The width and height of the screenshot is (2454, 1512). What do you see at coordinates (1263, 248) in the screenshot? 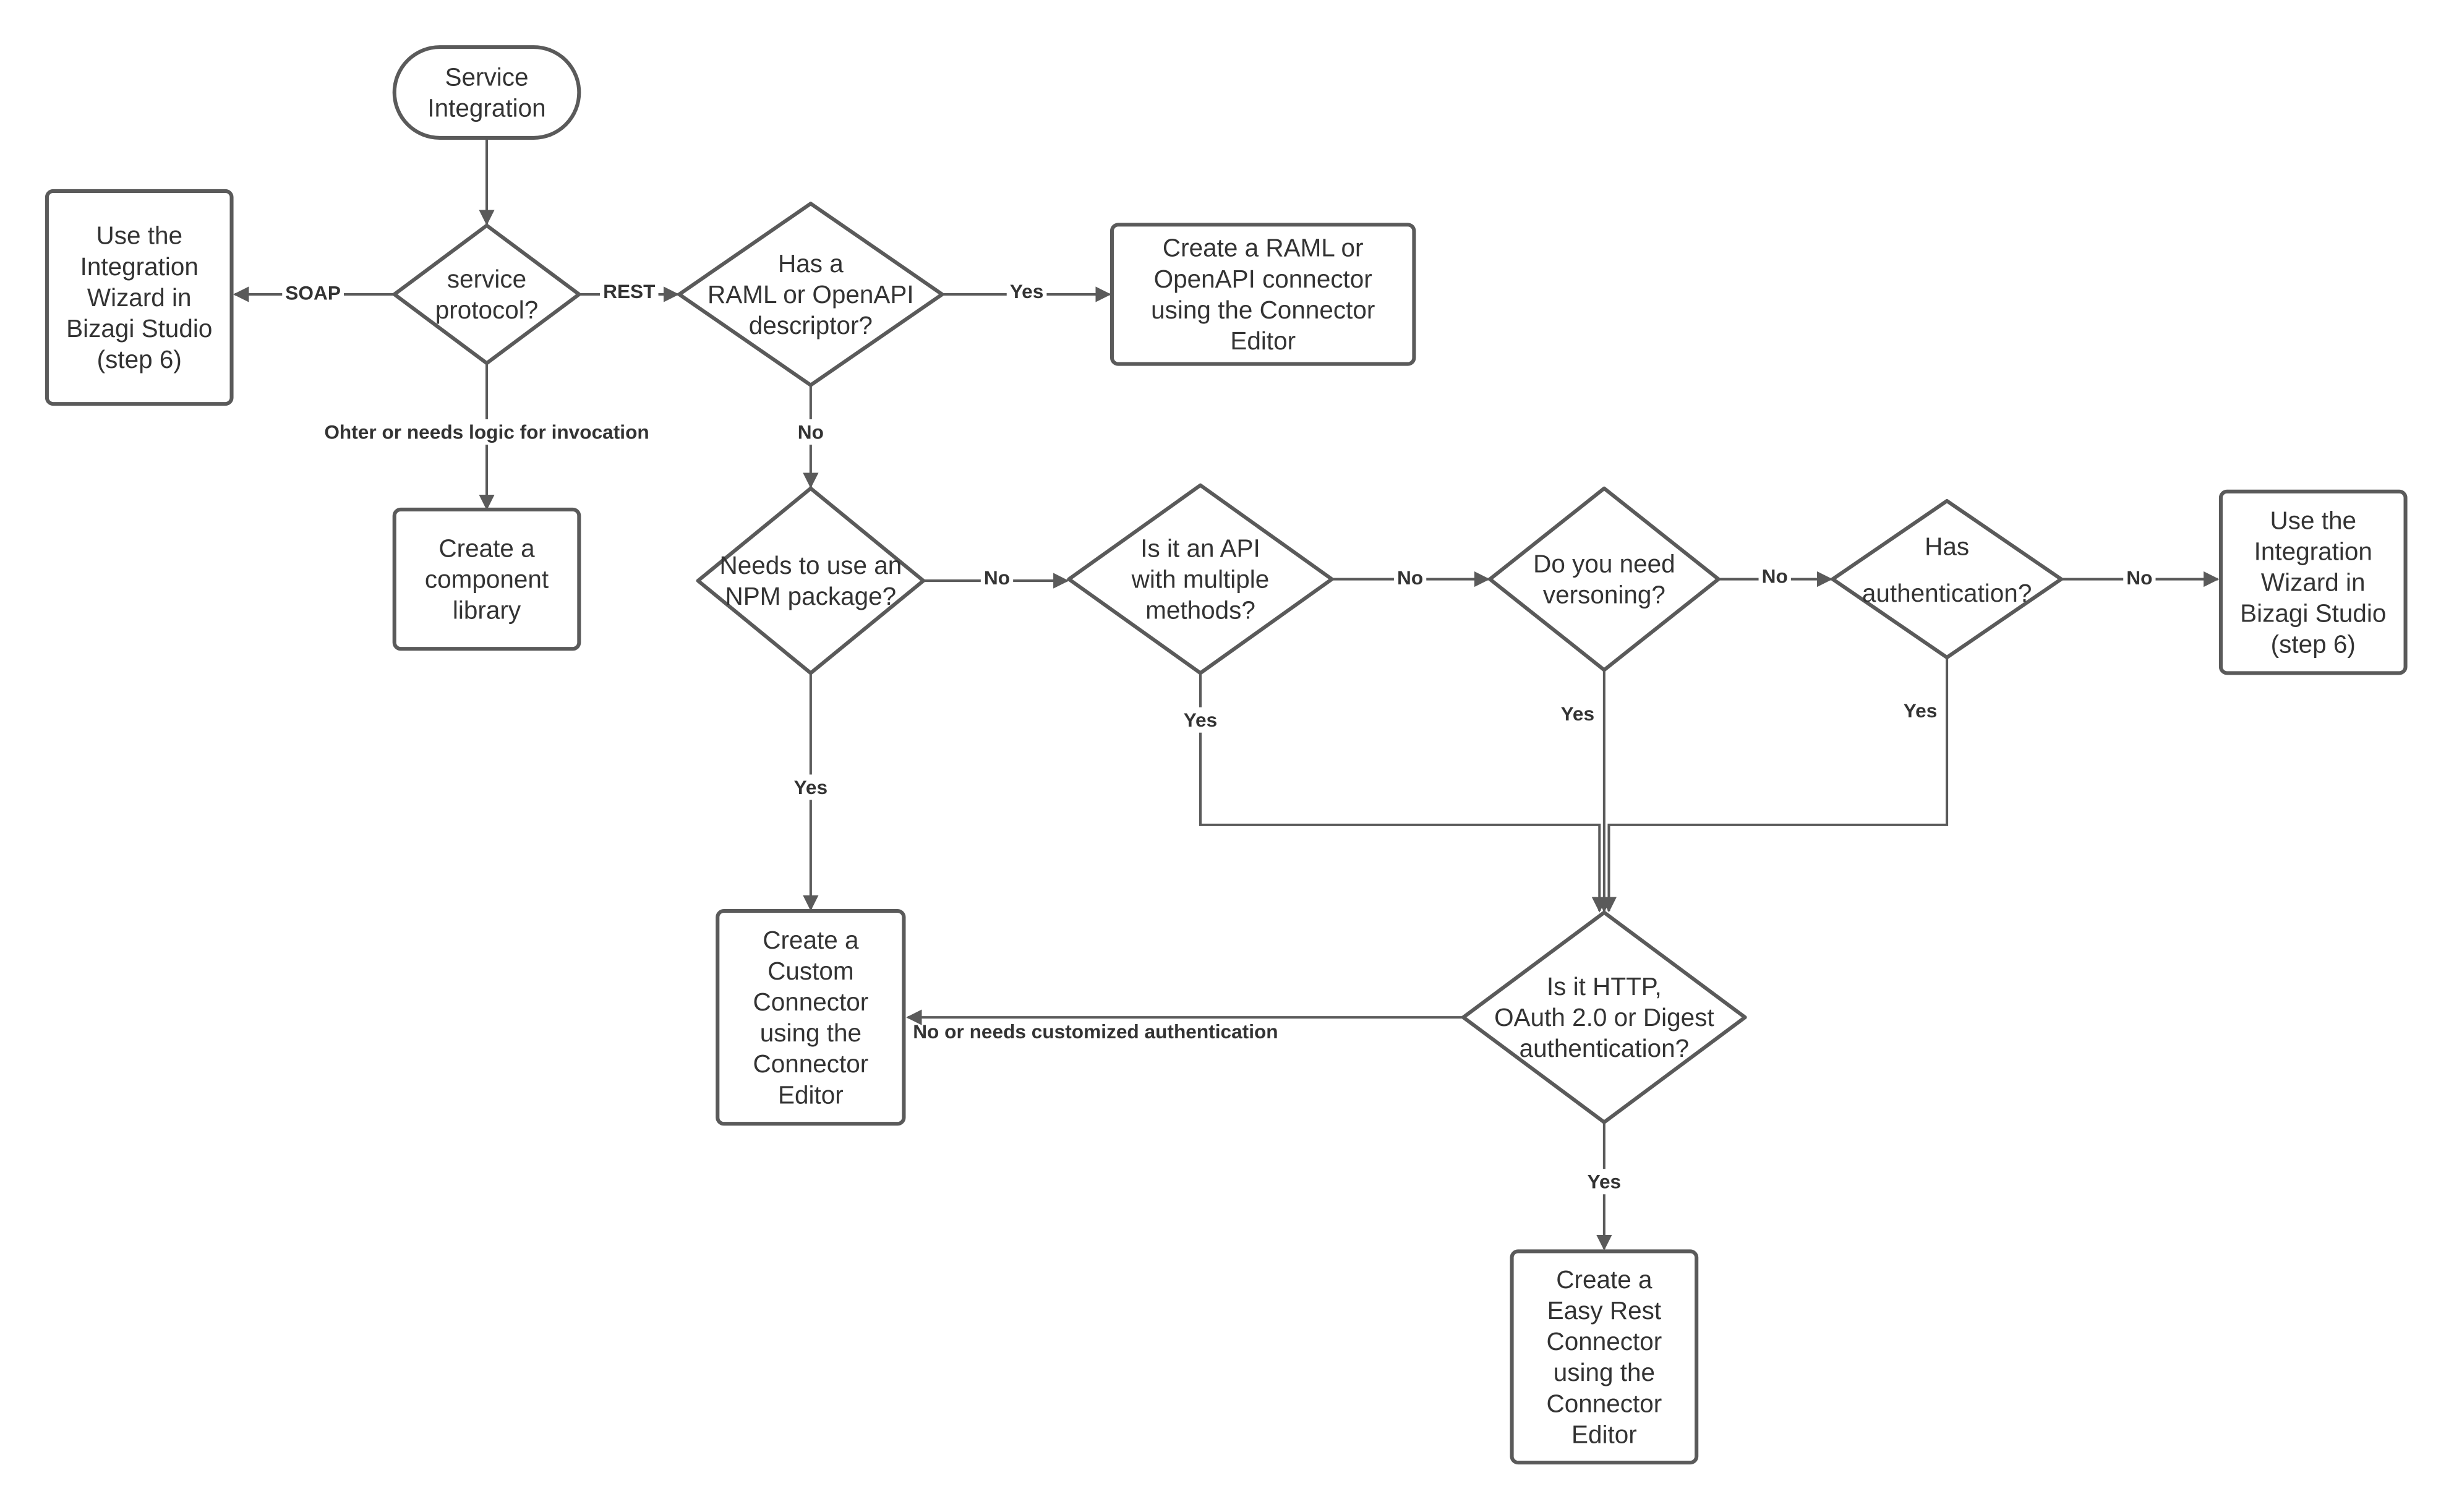
I see `node-text-line: Create a RAML or` at bounding box center [1263, 248].